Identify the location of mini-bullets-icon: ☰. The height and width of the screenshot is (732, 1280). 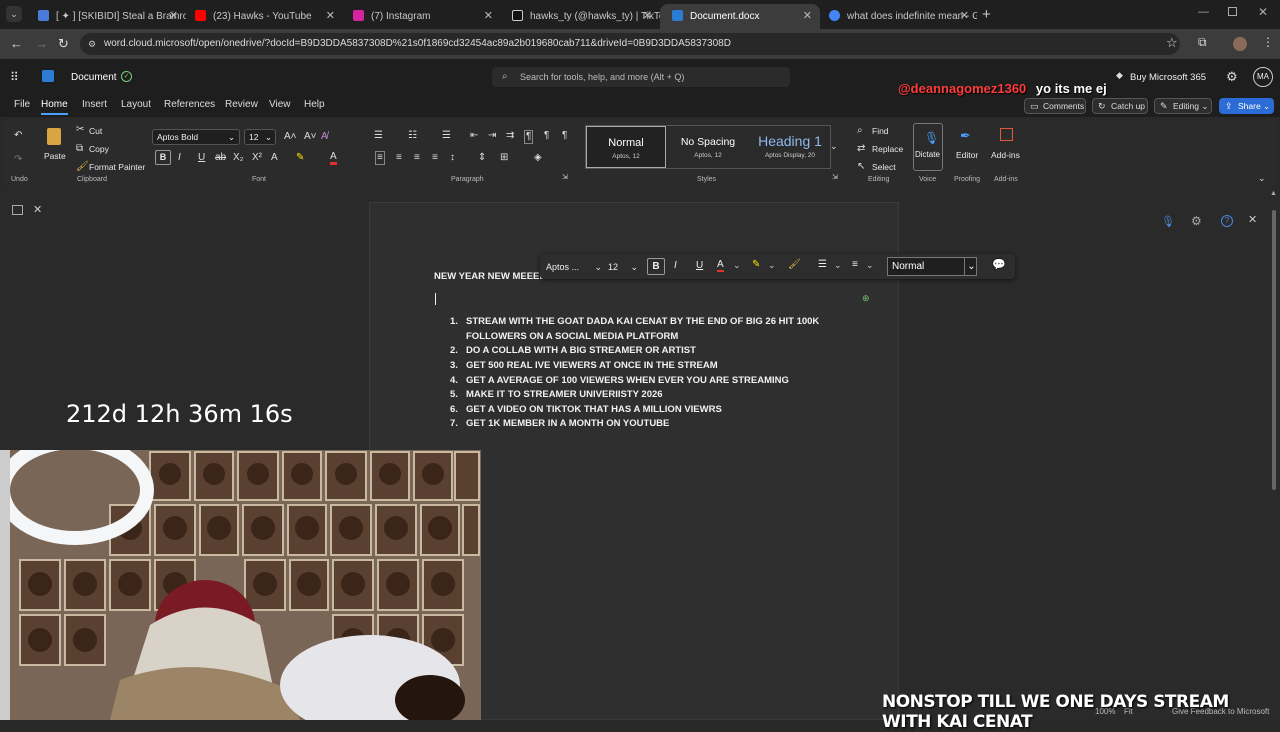
(822, 264).